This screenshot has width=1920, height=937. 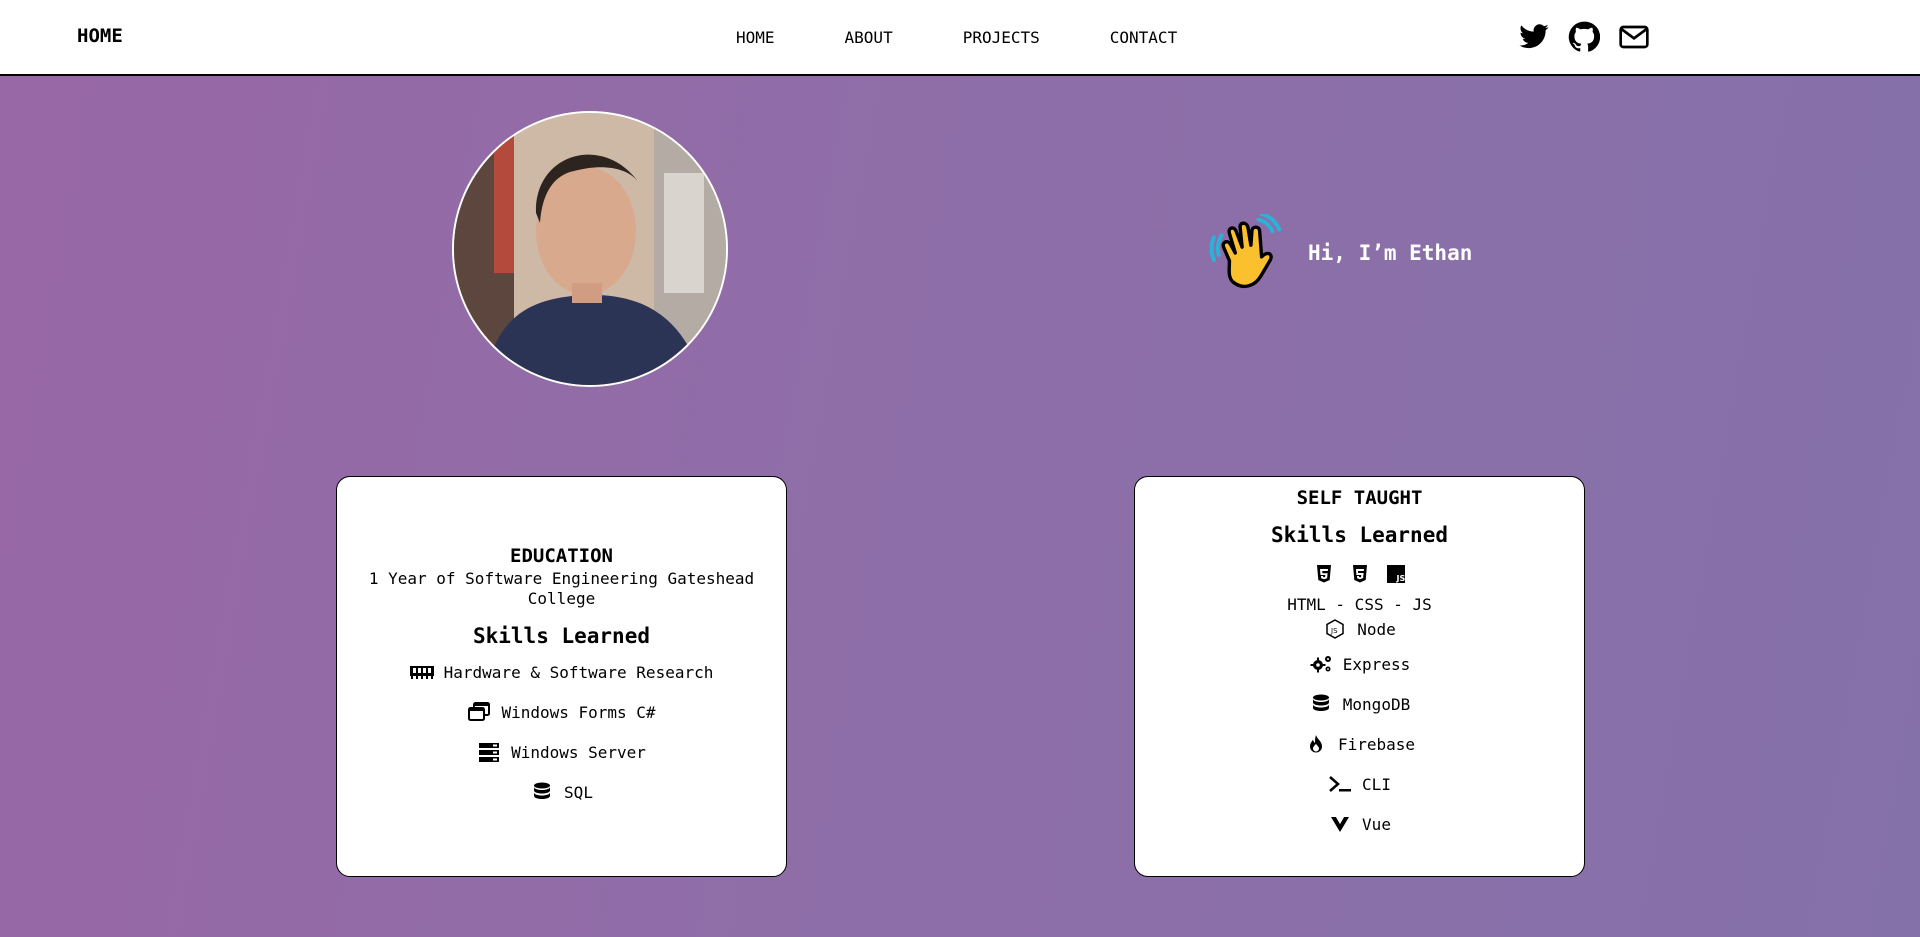 What do you see at coordinates (578, 712) in the screenshot?
I see `skill-label: Windows Forms C#` at bounding box center [578, 712].